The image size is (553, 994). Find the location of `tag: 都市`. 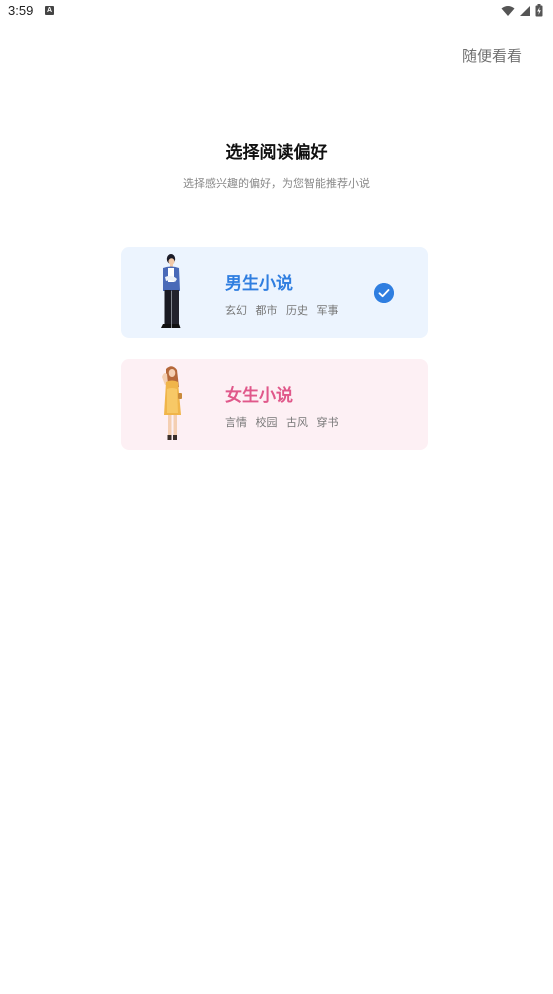

tag: 都市 is located at coordinates (266, 310).